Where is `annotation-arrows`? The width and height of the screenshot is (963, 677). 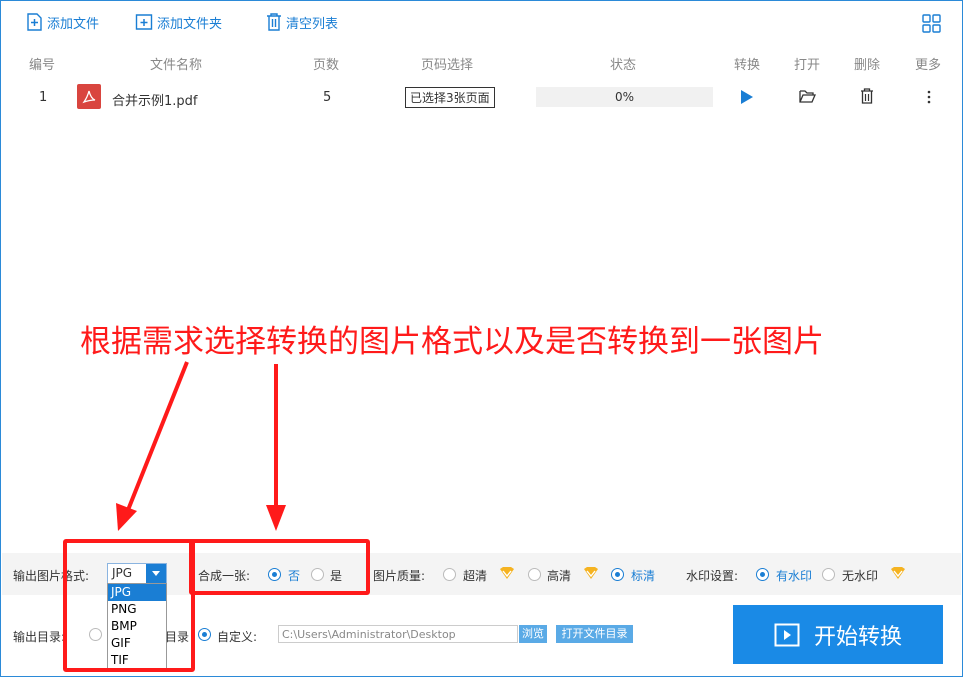 annotation-arrows is located at coordinates (201, 446).